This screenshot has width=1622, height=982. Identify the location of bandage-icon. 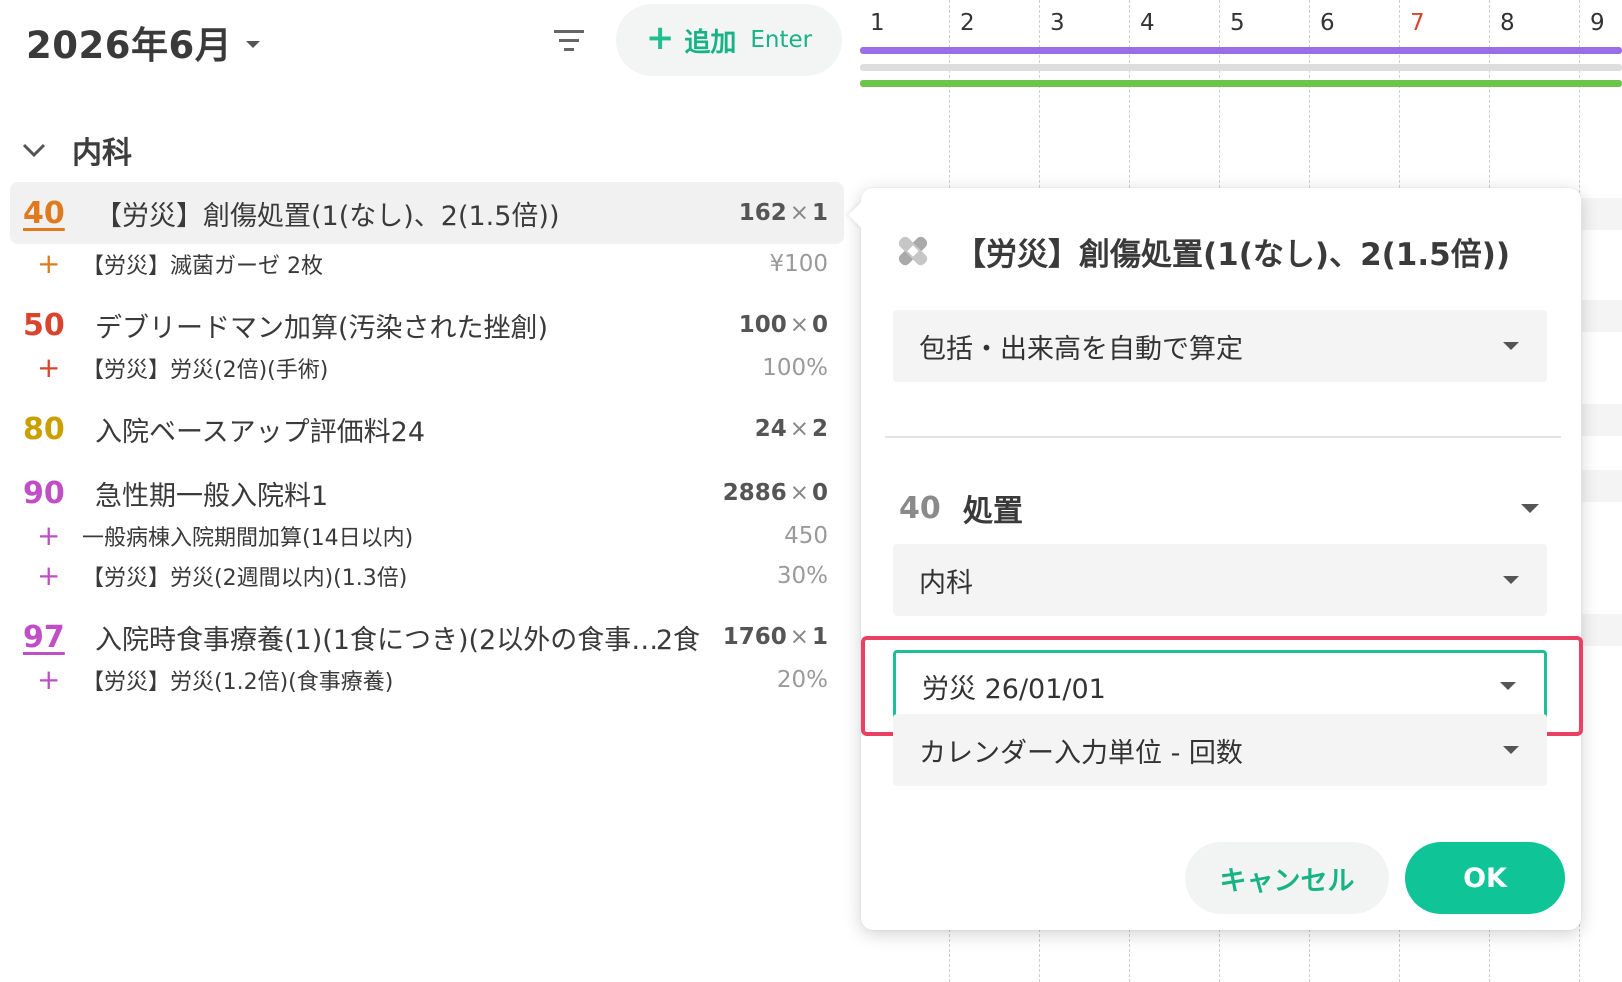
(913, 251).